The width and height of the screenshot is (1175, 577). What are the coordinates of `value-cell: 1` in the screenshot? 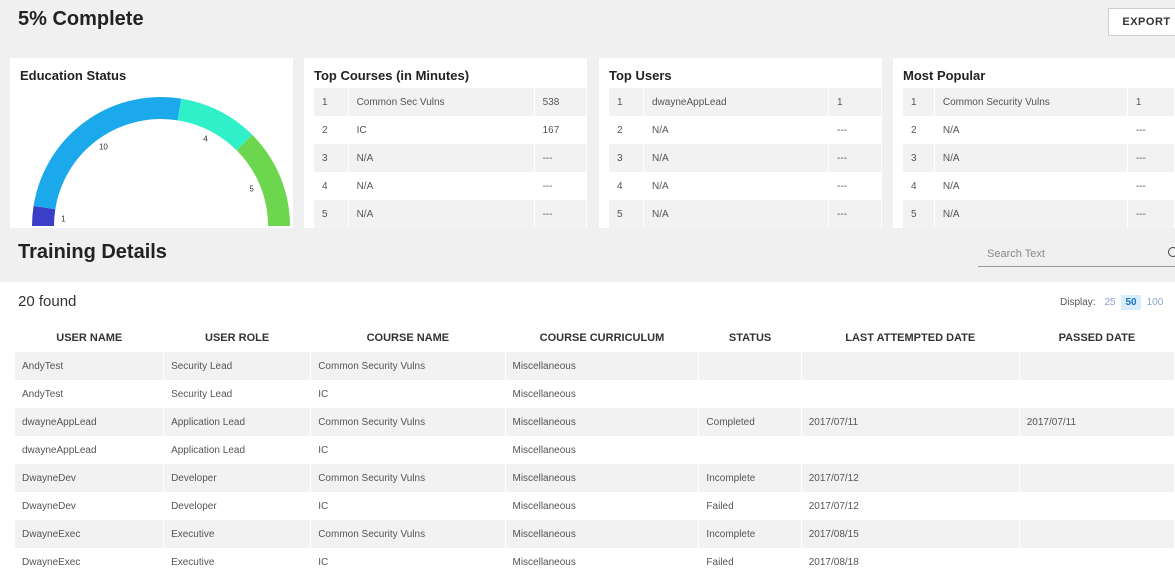 It's located at (855, 102).